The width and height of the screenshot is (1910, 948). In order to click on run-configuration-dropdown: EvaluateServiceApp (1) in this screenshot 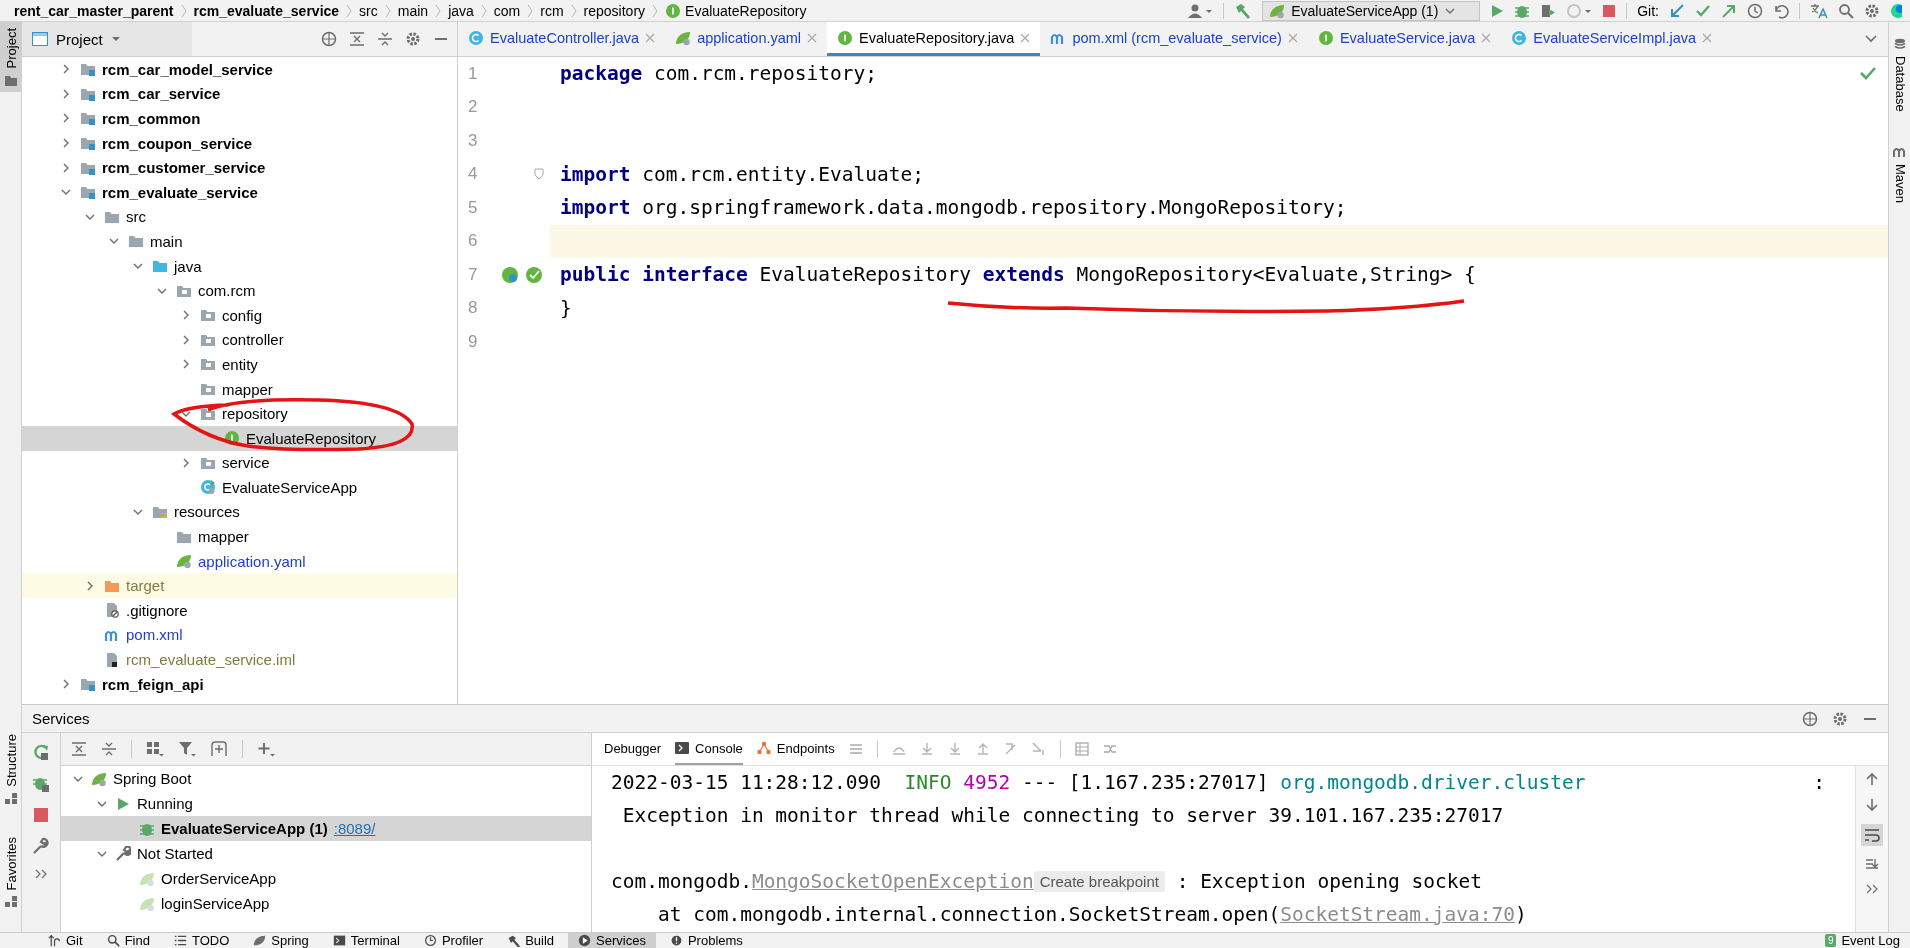, I will do `click(1371, 10)`.